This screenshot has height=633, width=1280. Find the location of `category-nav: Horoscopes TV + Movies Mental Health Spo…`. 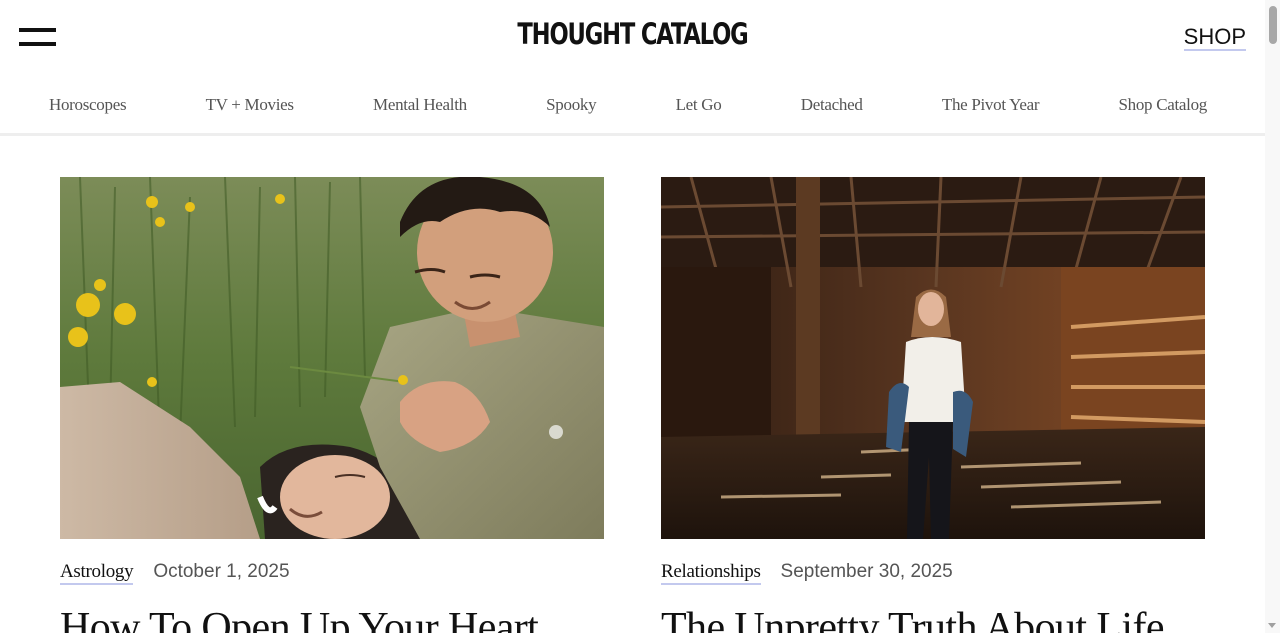

category-nav: Horoscopes TV + Movies Mental Health Spo… is located at coordinates (632, 106).